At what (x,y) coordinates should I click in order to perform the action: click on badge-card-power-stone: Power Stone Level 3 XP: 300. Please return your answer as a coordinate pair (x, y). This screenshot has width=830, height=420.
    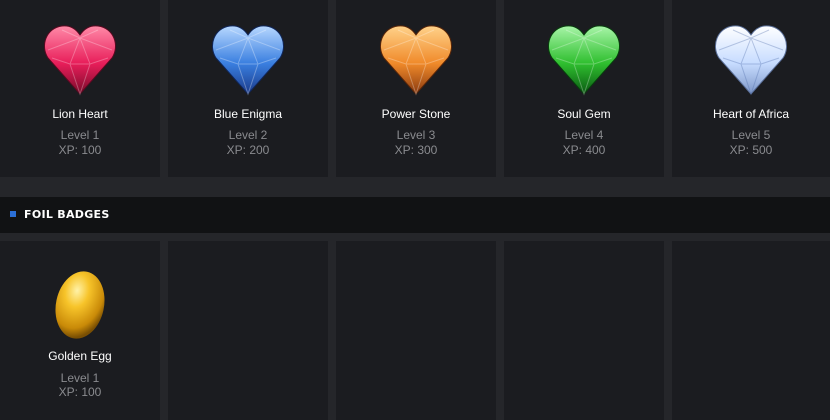
    Looking at the image, I should click on (416, 88).